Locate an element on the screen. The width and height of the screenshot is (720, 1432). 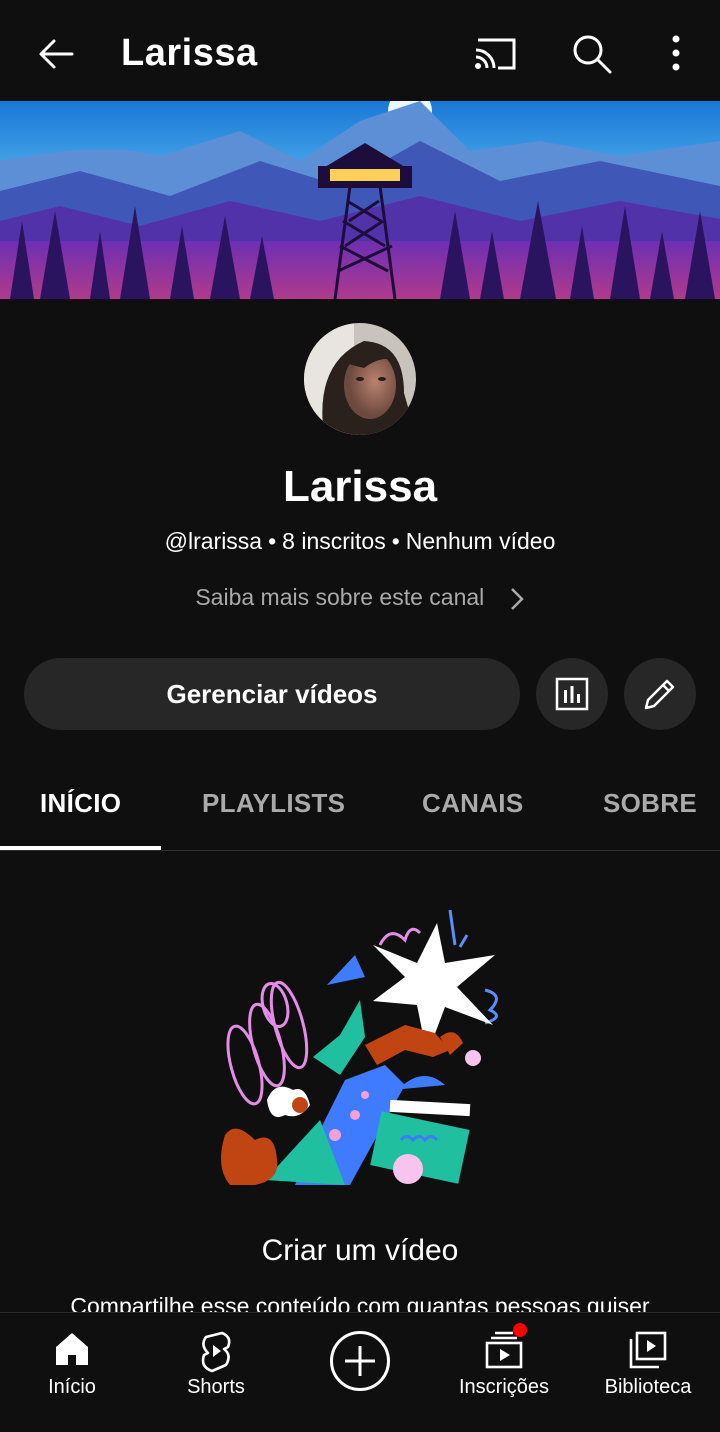
pencil-icon is located at coordinates (659, 694).